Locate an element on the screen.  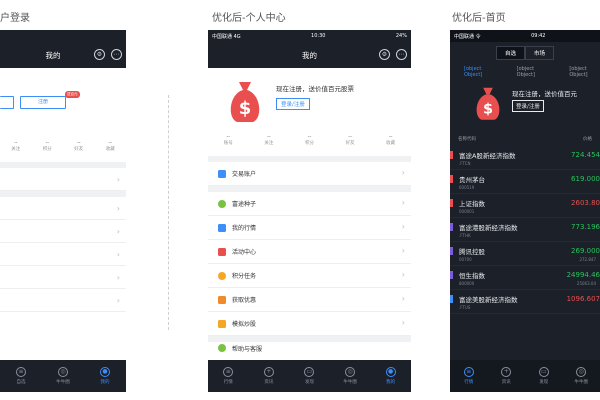
menu-item-help: 帮助与客服 is located at coordinates (309, 349).